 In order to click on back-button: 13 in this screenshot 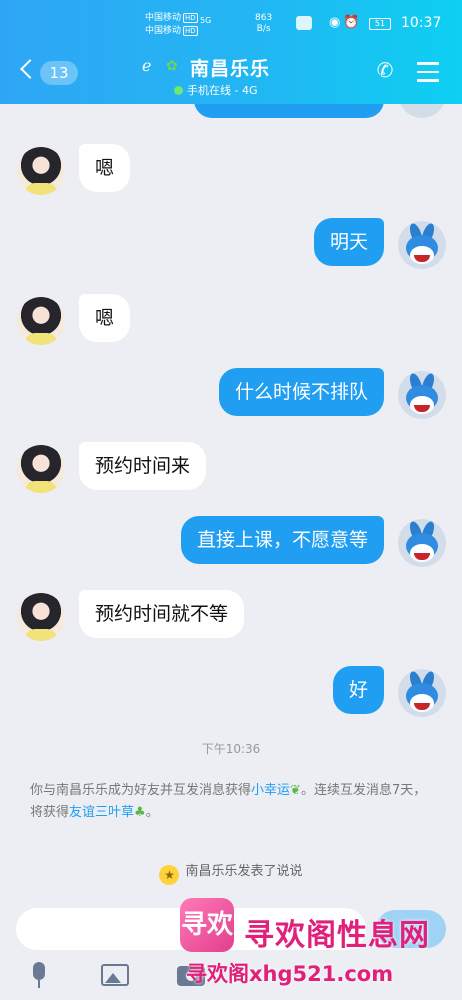, I will do `click(48, 73)`.